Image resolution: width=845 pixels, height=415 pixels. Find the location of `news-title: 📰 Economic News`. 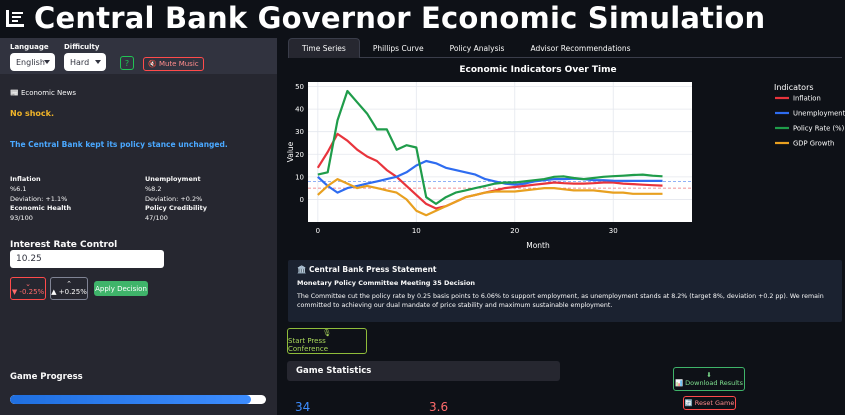

news-title: 📰 Economic News is located at coordinates (43, 93).